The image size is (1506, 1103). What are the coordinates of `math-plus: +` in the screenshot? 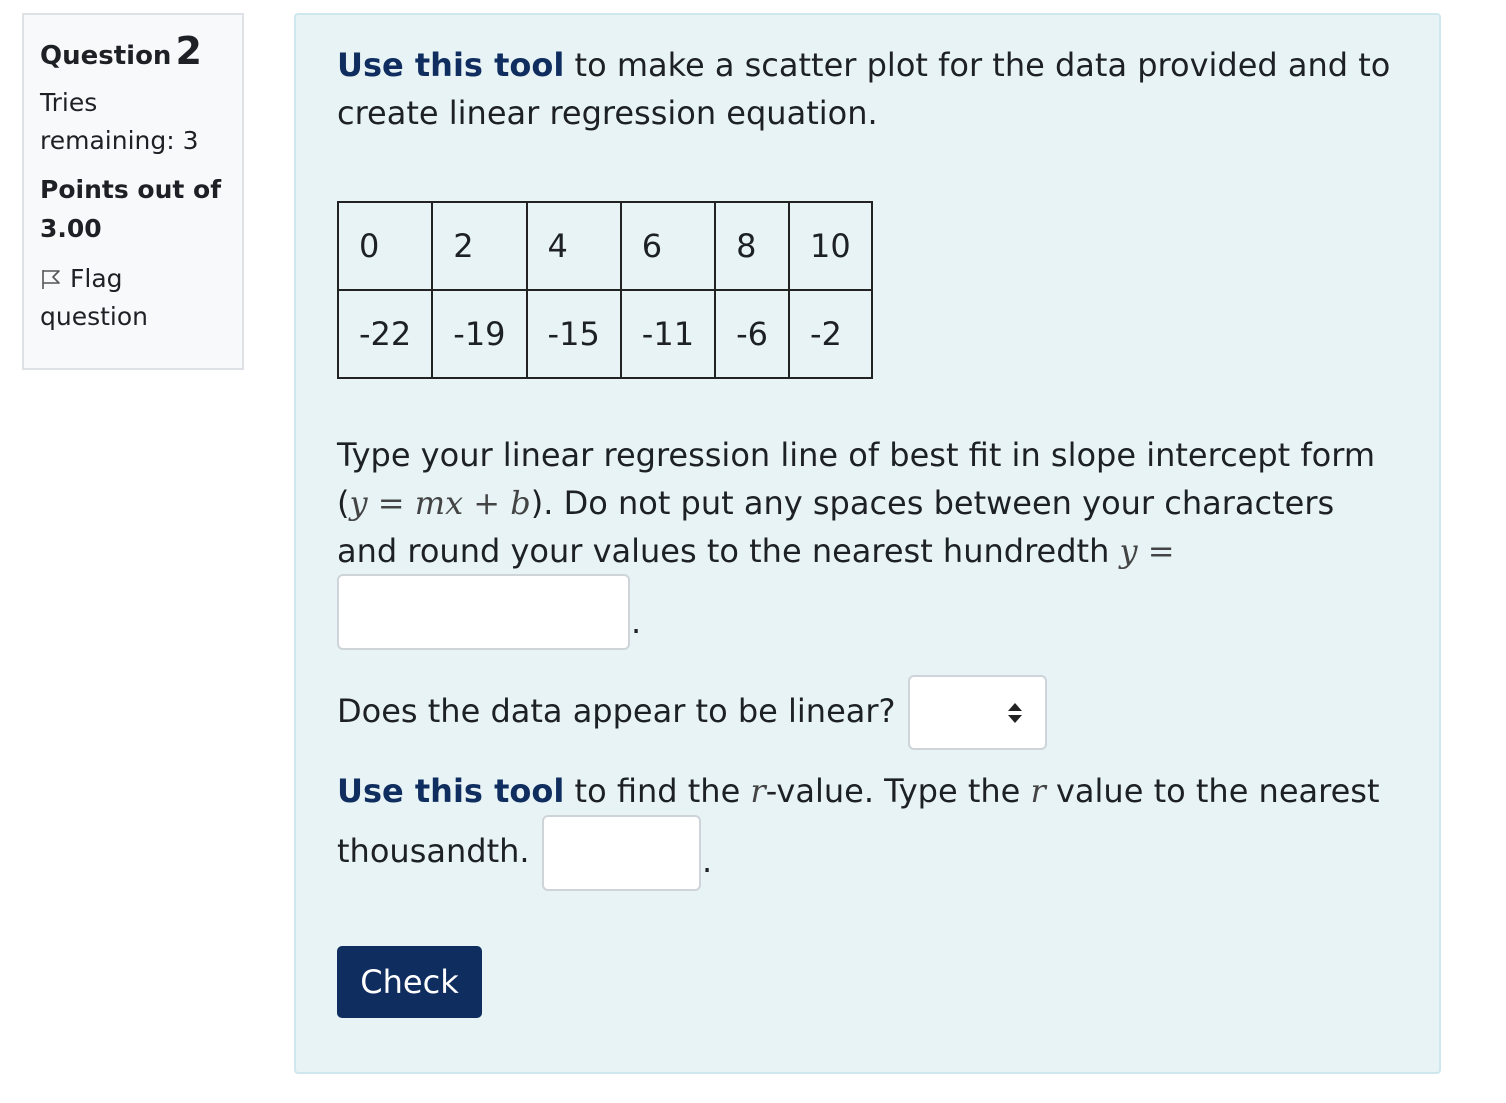 It's located at (487, 503).